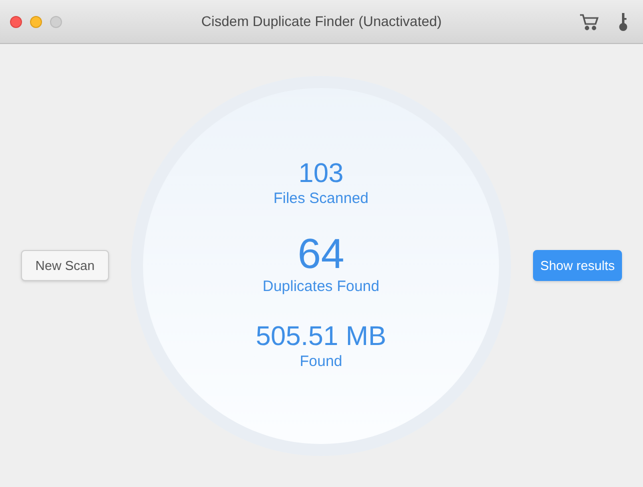 This screenshot has width=643, height=487. I want to click on key-icon, so click(623, 22).